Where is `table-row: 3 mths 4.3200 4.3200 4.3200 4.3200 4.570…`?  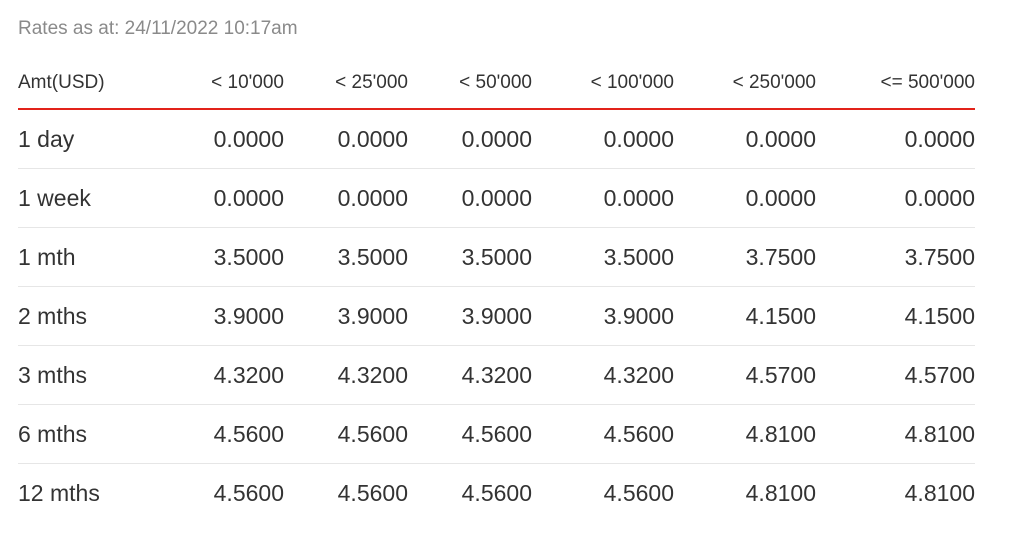 table-row: 3 mths 4.3200 4.3200 4.3200 4.3200 4.570… is located at coordinates (496, 375).